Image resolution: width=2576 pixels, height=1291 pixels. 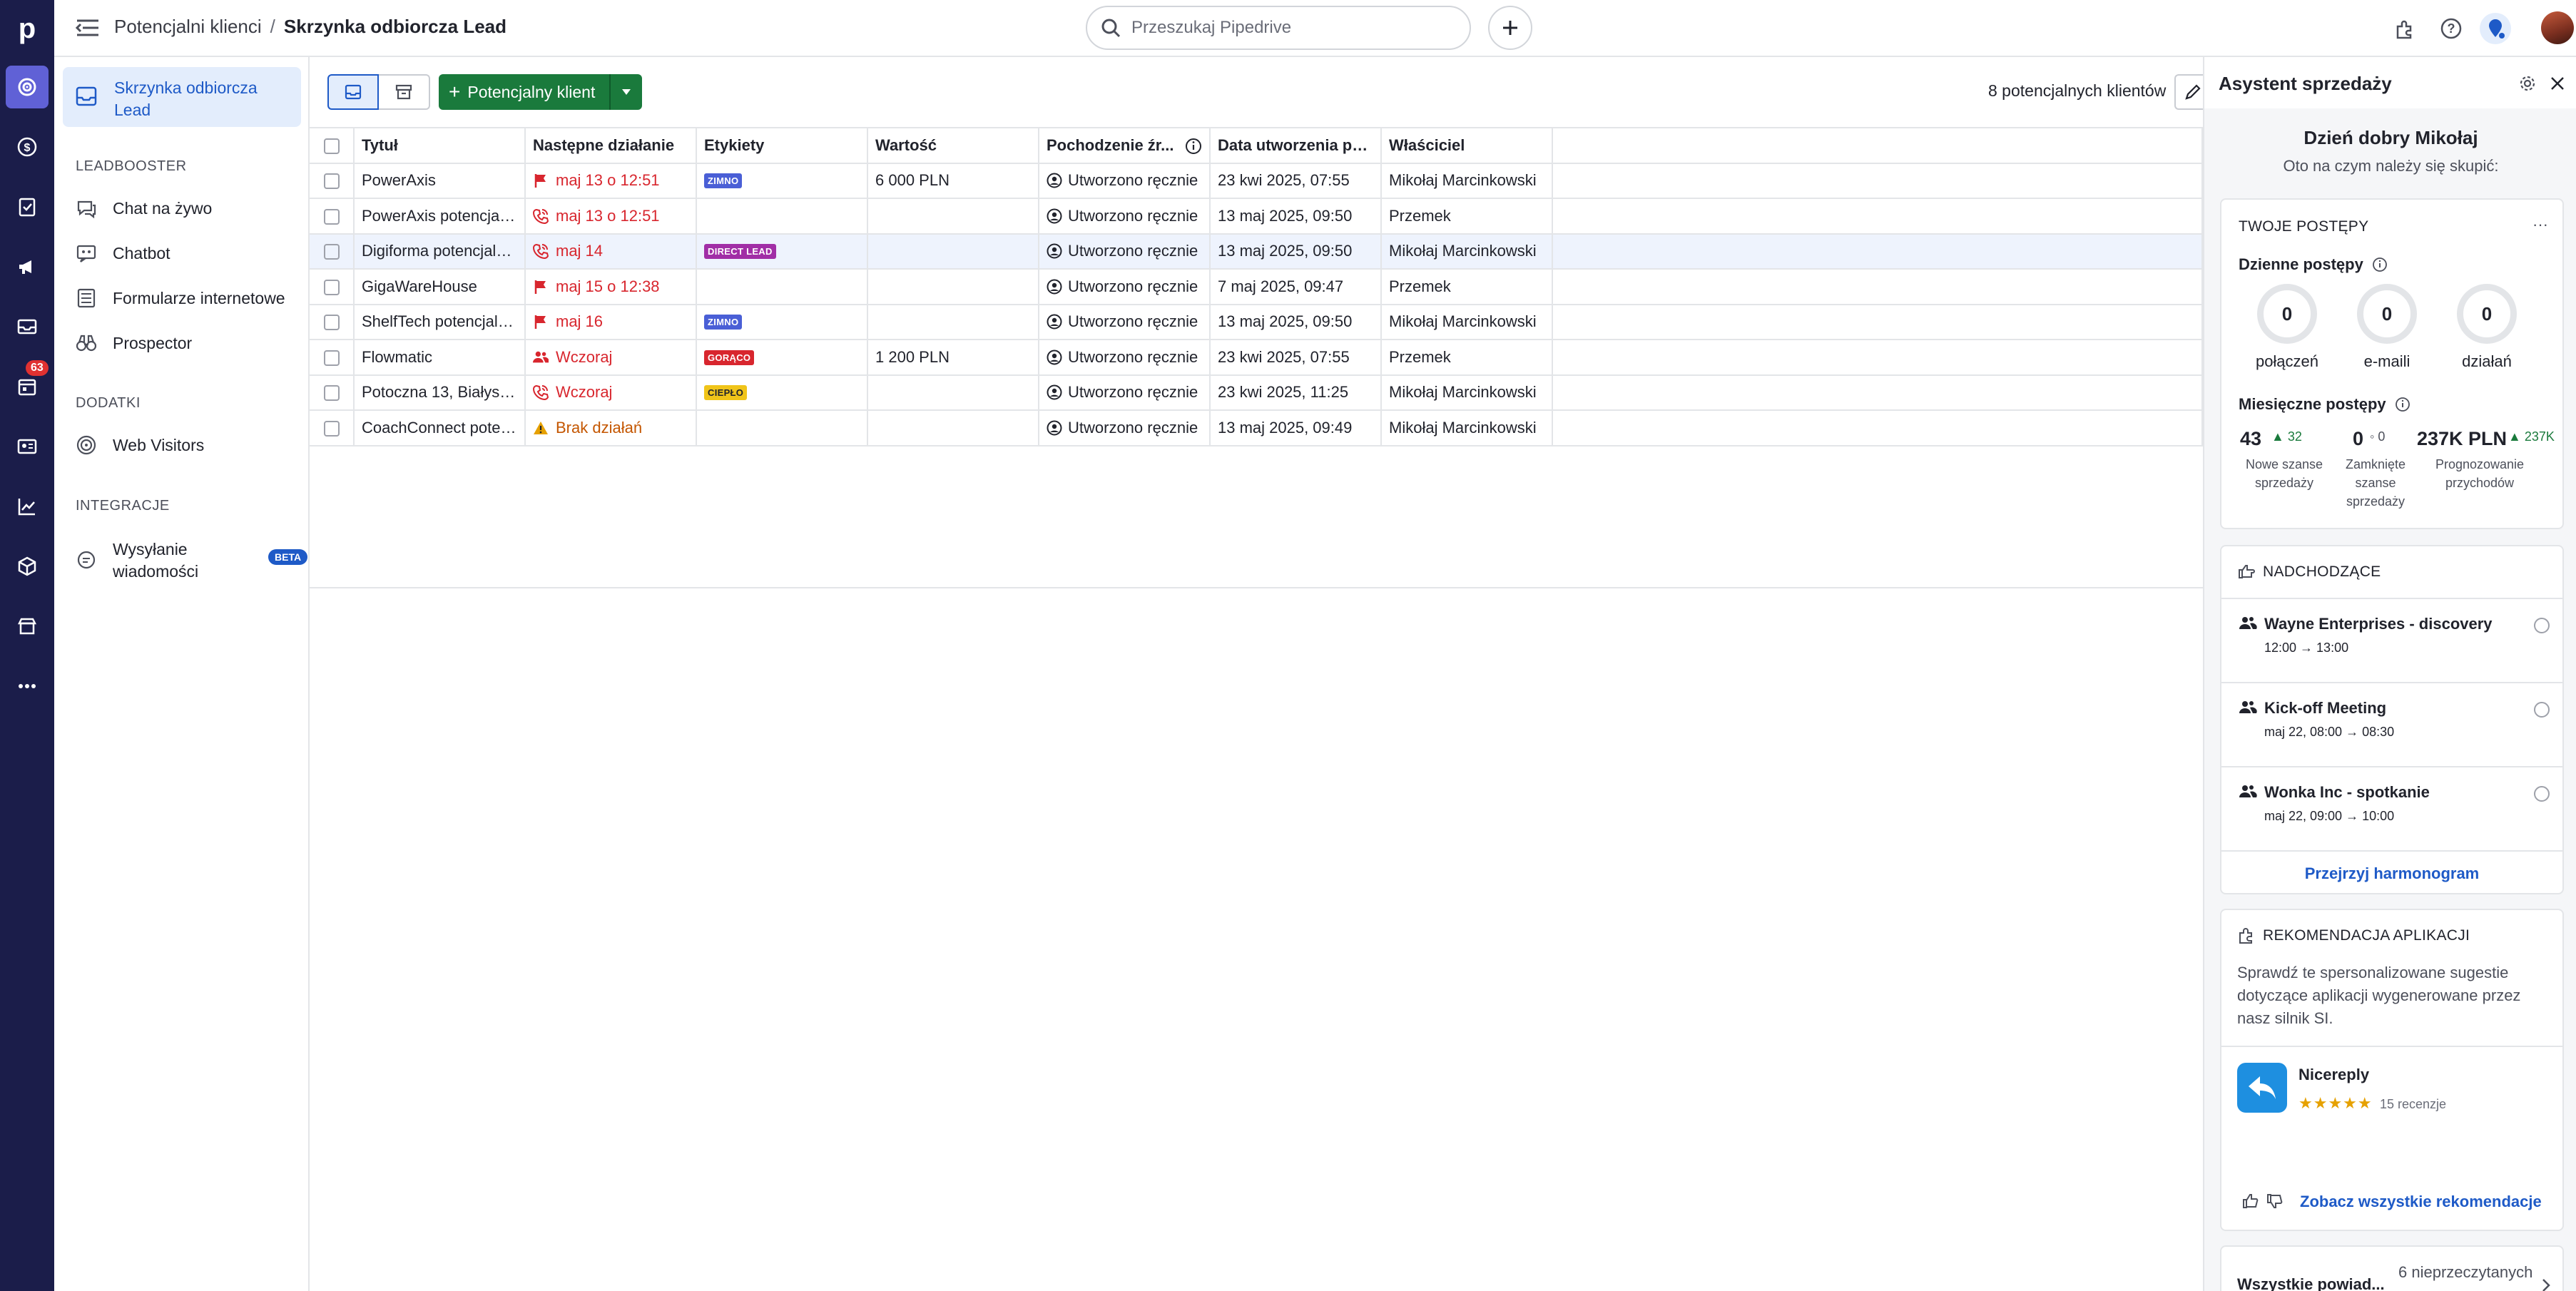 I want to click on labels-cell: CIEPŁO, so click(x=782, y=392).